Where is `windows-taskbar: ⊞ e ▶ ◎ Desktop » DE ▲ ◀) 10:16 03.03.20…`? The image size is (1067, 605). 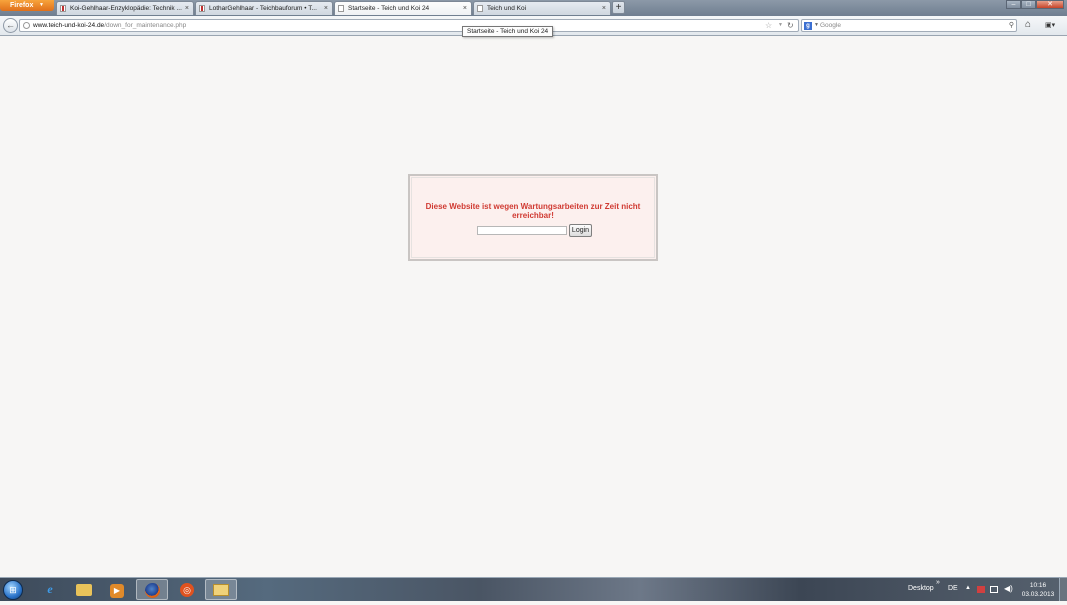 windows-taskbar: ⊞ e ▶ ◎ Desktop » DE ▲ ◀) 10:16 03.03.20… is located at coordinates (533, 589).